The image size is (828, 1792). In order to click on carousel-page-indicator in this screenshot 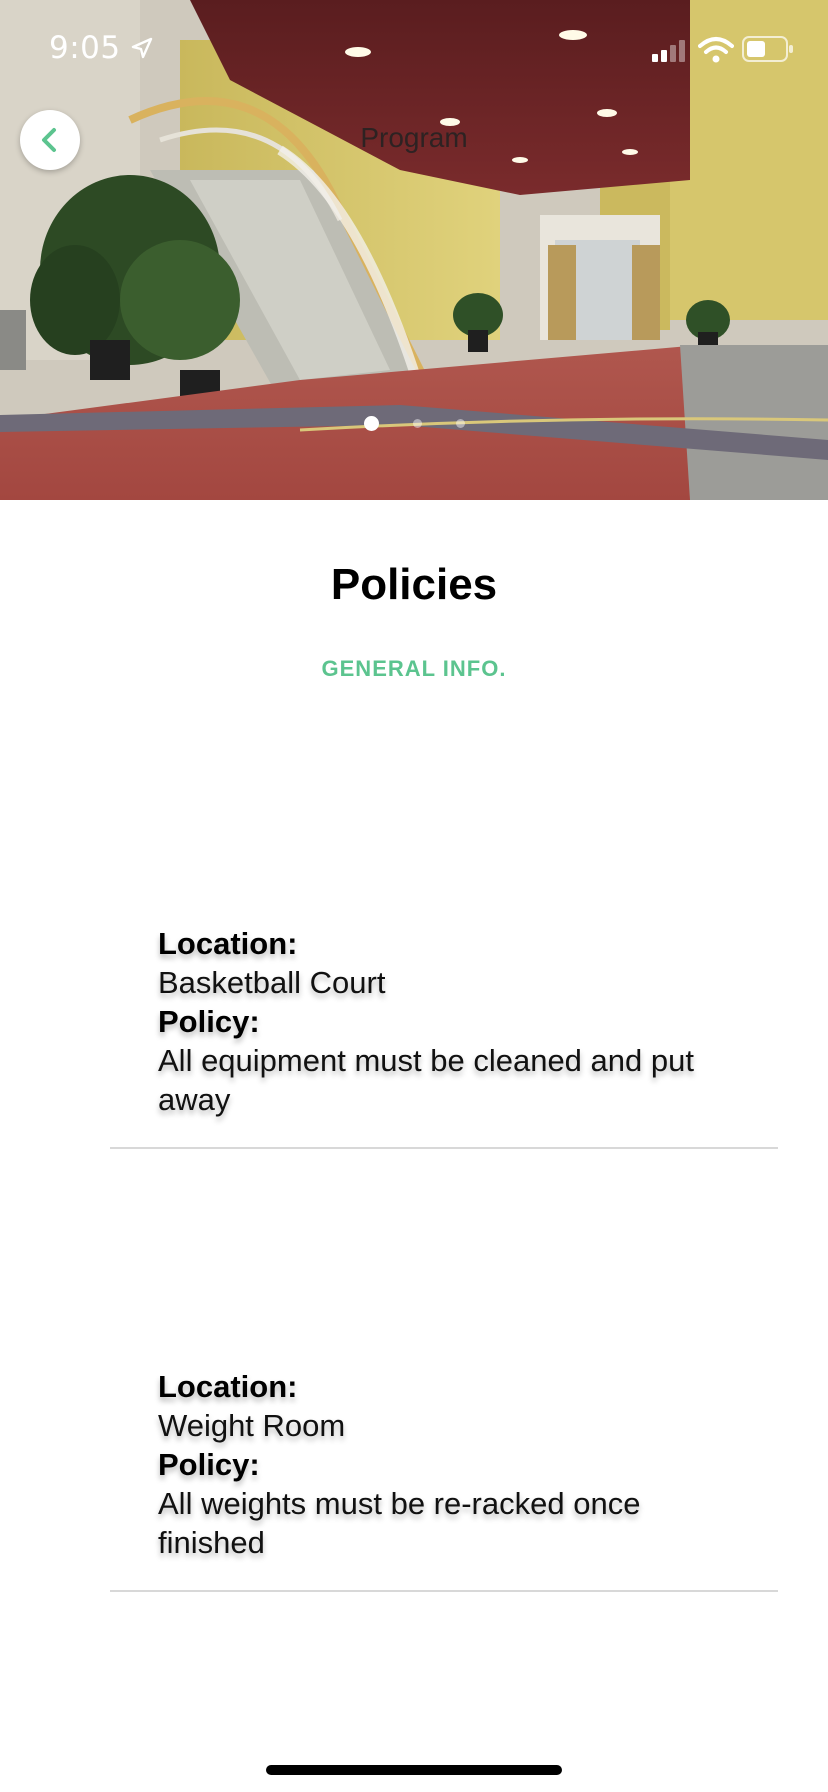, I will do `click(414, 423)`.